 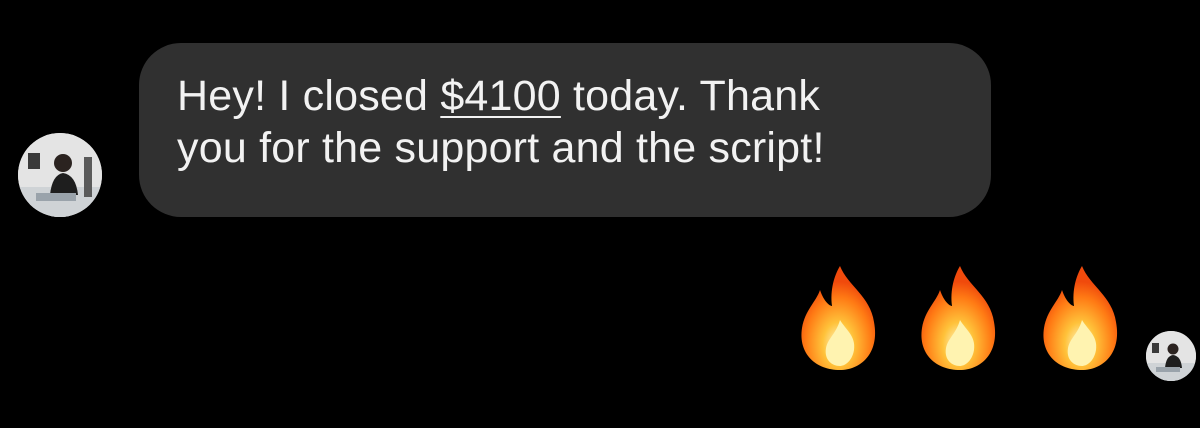 What do you see at coordinates (690, 96) in the screenshot?
I see `message-text-suffix: today. Thank` at bounding box center [690, 96].